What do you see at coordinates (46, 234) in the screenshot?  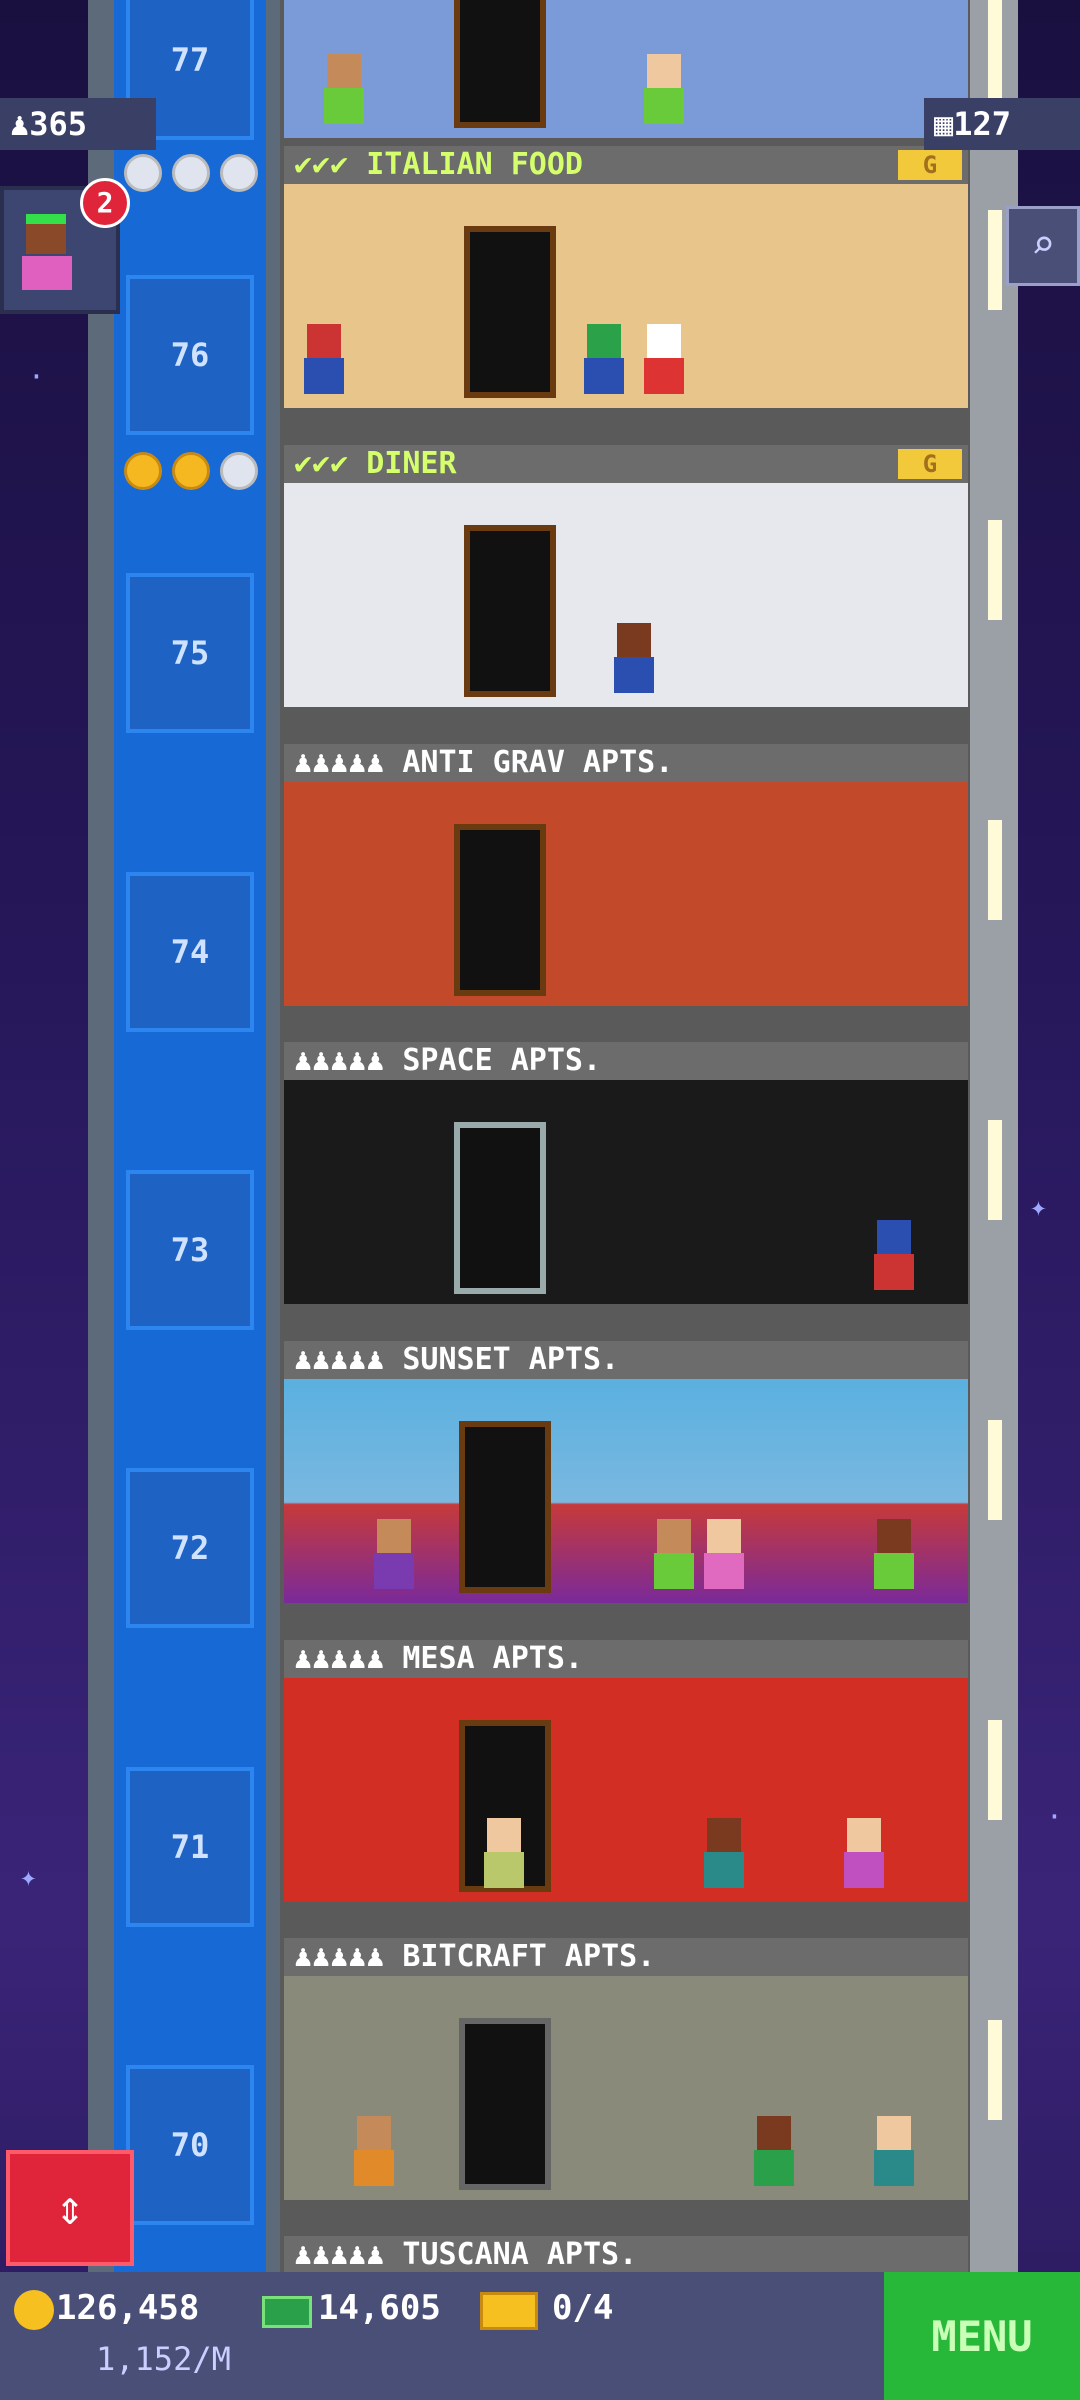 I see `avatar` at bounding box center [46, 234].